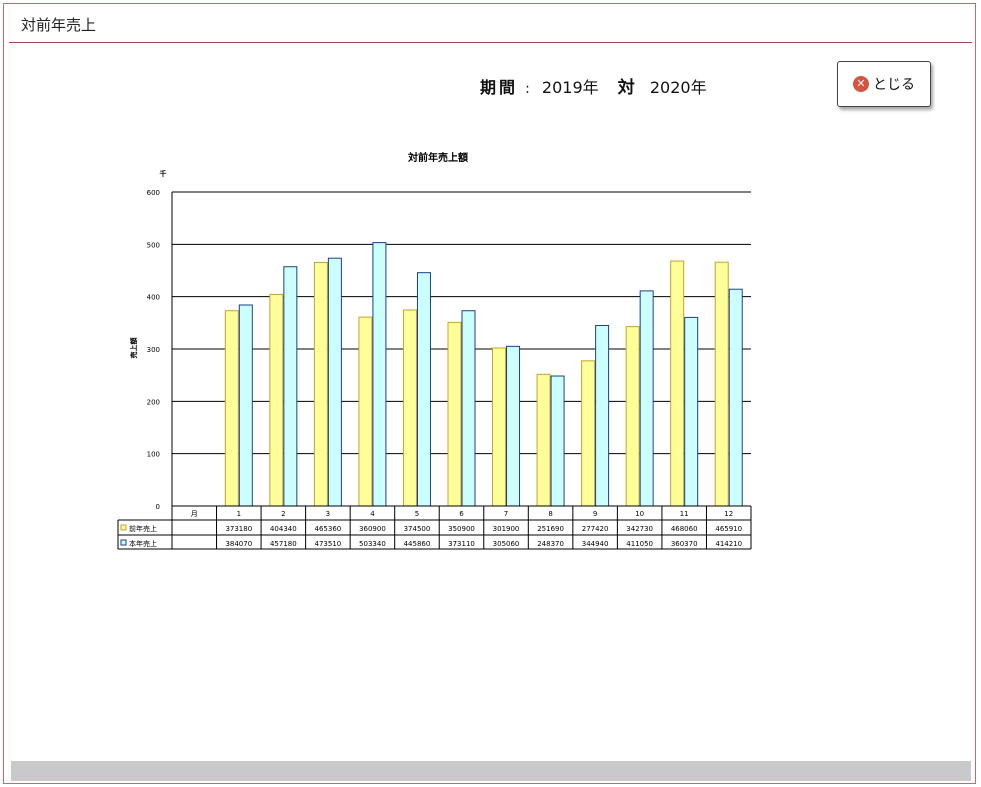  What do you see at coordinates (684, 514) in the screenshot?
I see `x-tick-label: 11` at bounding box center [684, 514].